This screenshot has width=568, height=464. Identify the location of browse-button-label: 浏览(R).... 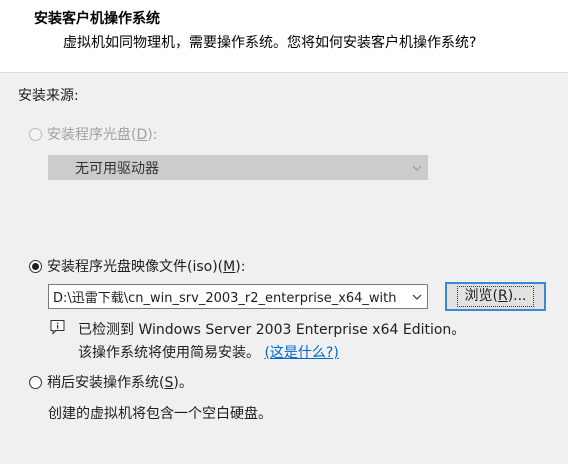
(495, 296).